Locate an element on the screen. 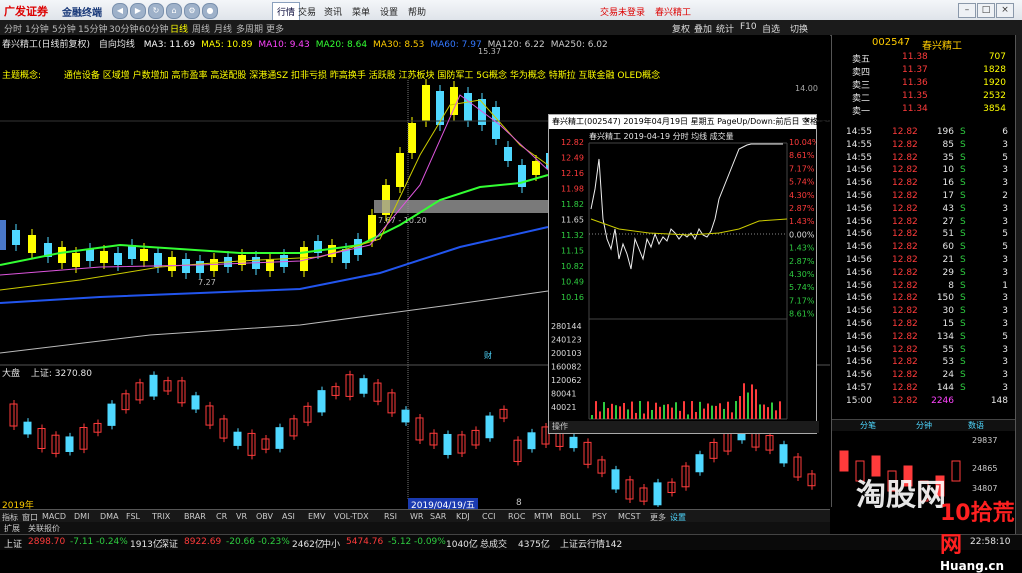 This screenshot has width=1022, height=573. watermark-shihuang: 10拾荒网 Huang.cn is located at coordinates (977, 537).